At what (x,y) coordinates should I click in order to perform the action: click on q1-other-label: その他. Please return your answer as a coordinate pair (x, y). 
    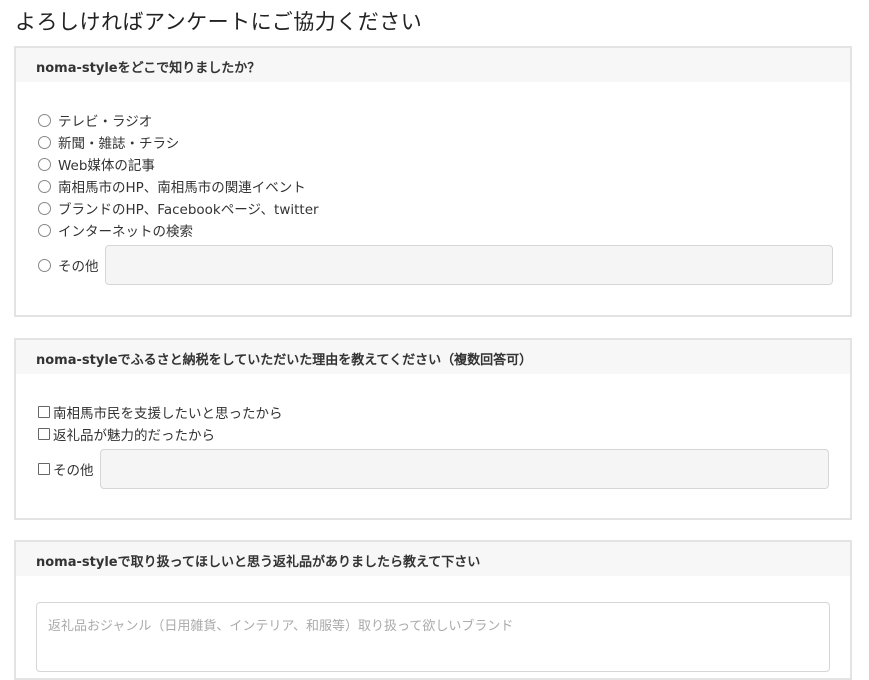
    Looking at the image, I should click on (78, 267).